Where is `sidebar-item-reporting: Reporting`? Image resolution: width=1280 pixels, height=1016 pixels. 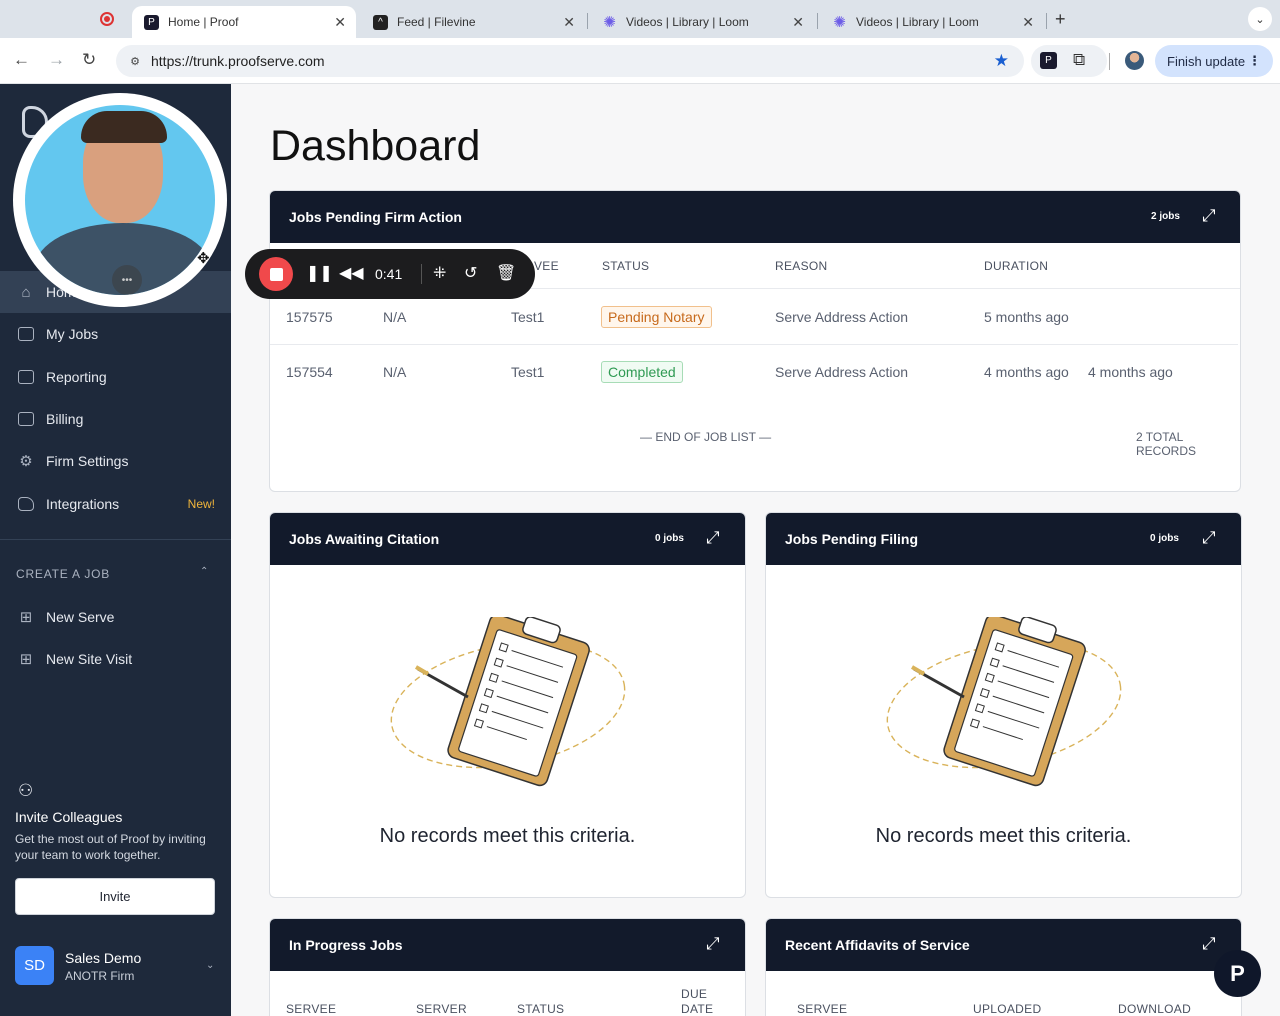
sidebar-item-reporting: Reporting is located at coordinates (115, 377).